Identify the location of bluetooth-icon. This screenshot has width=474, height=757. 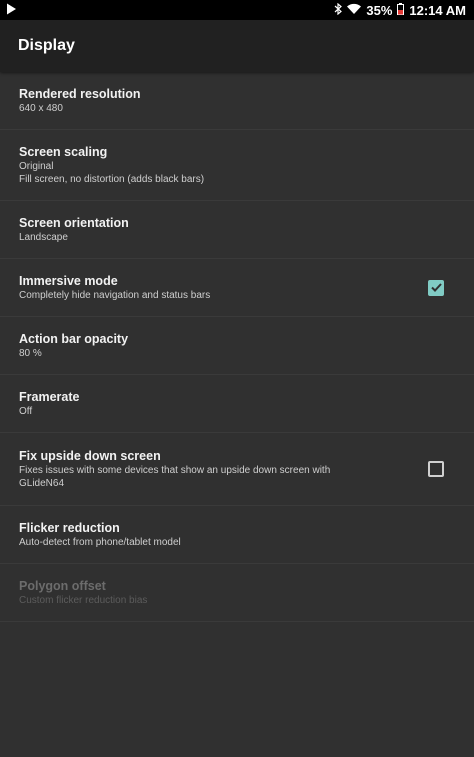
(338, 10).